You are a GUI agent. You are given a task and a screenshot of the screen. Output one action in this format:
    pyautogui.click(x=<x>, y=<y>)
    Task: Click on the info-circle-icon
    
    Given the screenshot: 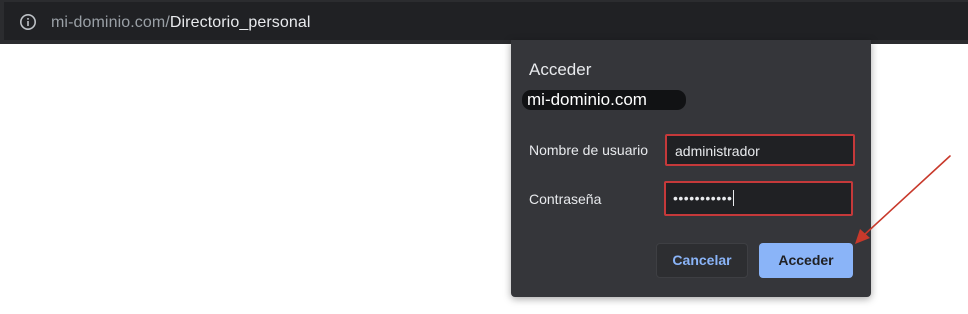 What is the action you would take?
    pyautogui.click(x=28, y=22)
    